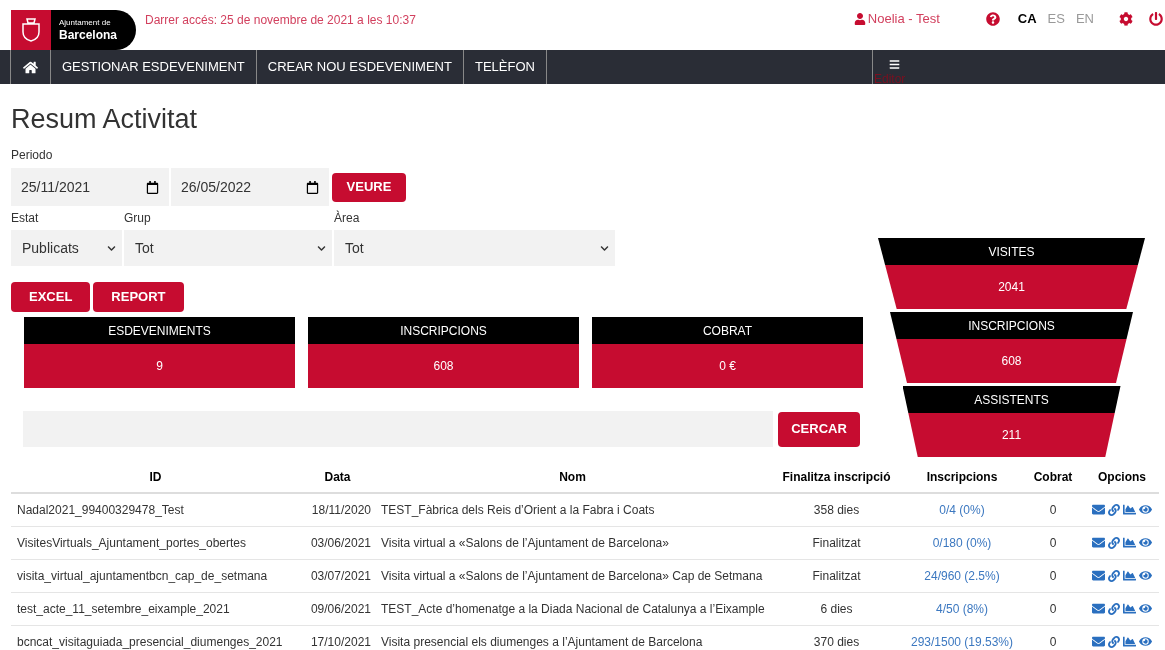  I want to click on field-label: Àrea, so click(347, 218).